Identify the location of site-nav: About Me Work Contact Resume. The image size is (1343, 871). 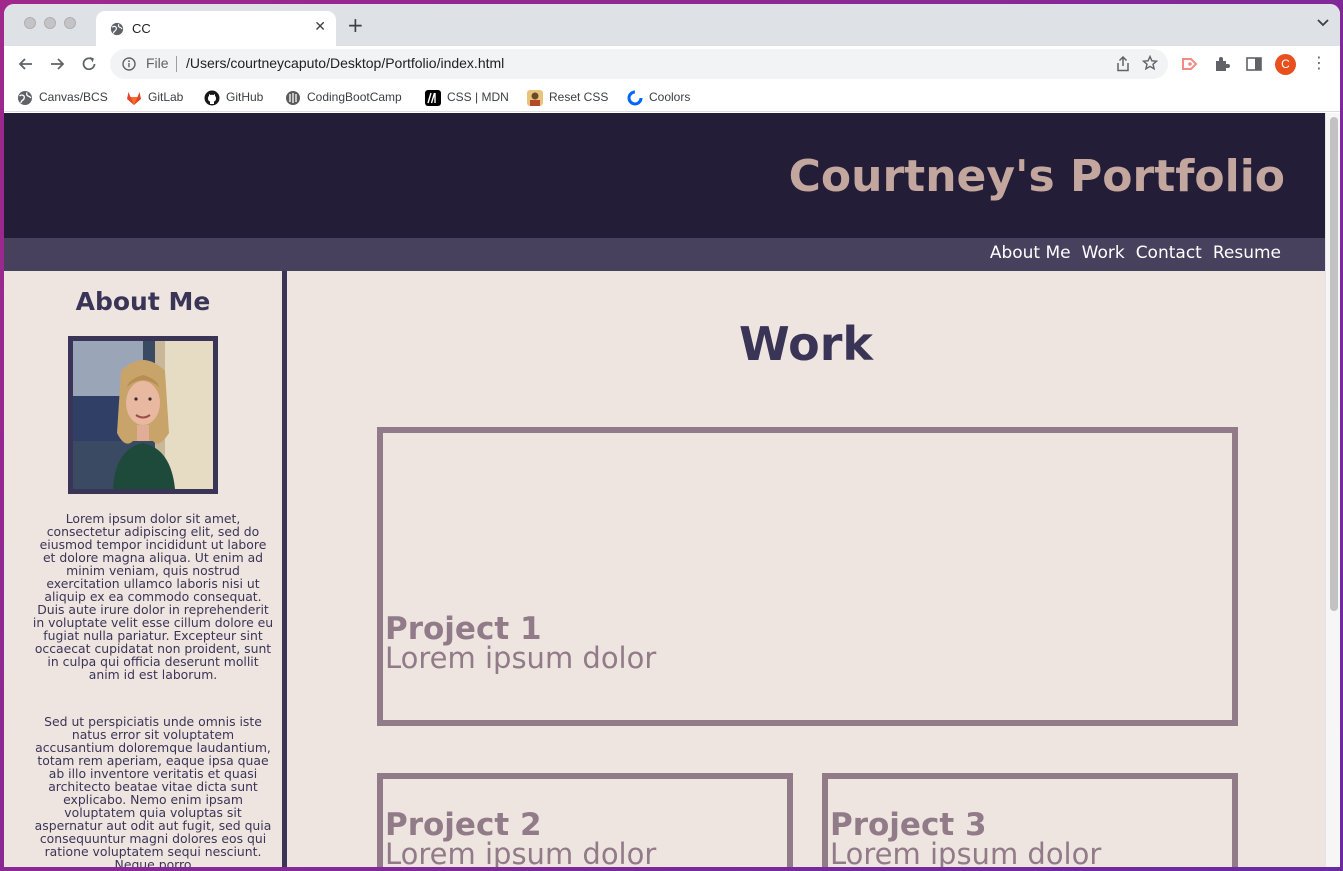
(664, 254).